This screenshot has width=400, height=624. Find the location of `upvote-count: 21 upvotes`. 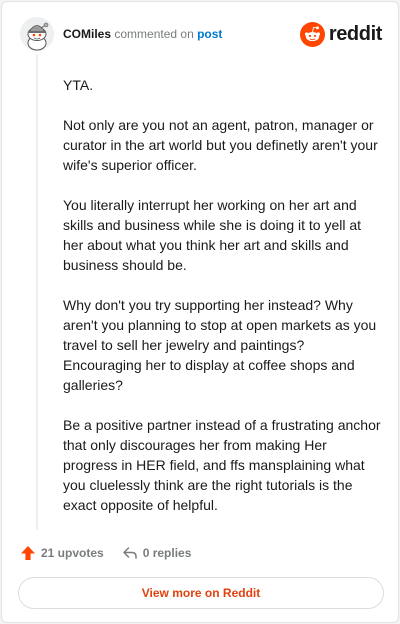

upvote-count: 21 upvotes is located at coordinates (72, 553).